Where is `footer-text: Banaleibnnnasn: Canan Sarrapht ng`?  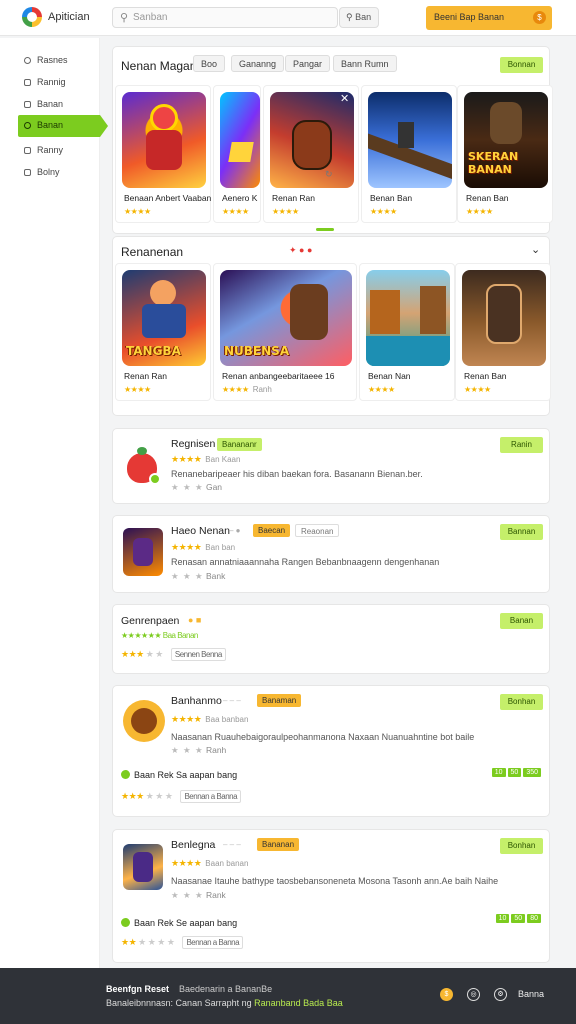
footer-text: Banaleibnnnasn: Canan Sarrapht ng is located at coordinates (179, 1003).